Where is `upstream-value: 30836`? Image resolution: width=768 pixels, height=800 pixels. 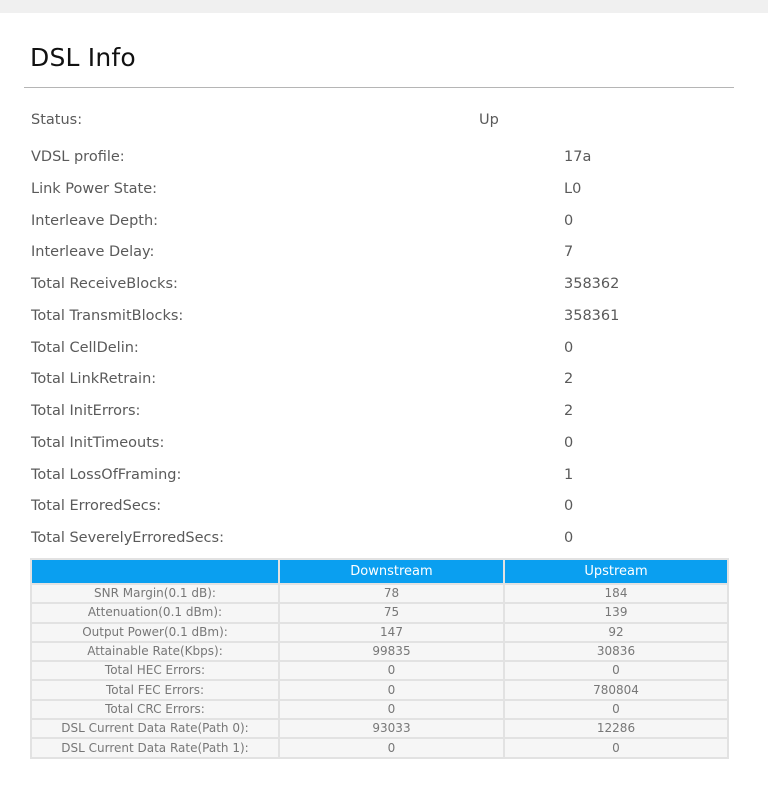
upstream-value: 30836 is located at coordinates (616, 651).